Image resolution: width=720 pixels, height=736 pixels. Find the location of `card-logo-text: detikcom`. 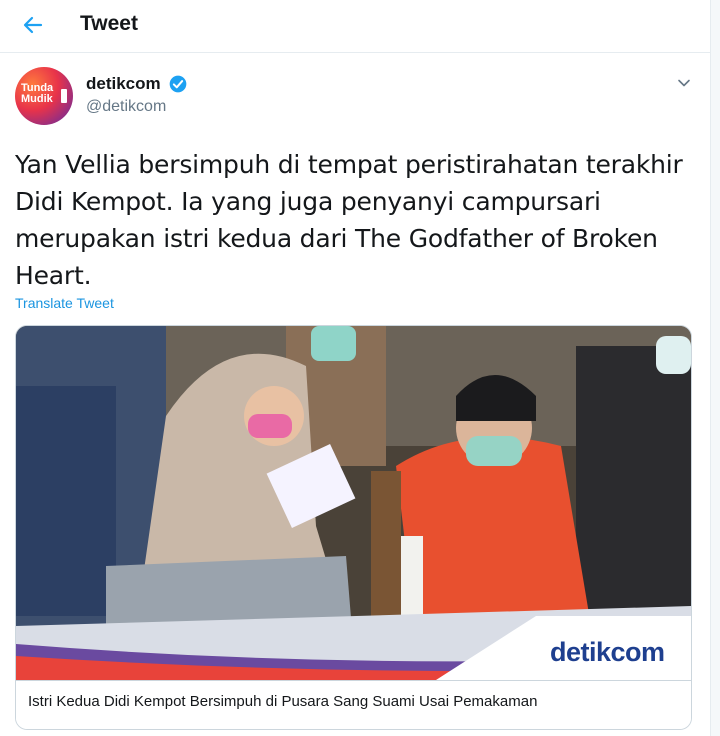

card-logo-text: detikcom is located at coordinates (607, 652).